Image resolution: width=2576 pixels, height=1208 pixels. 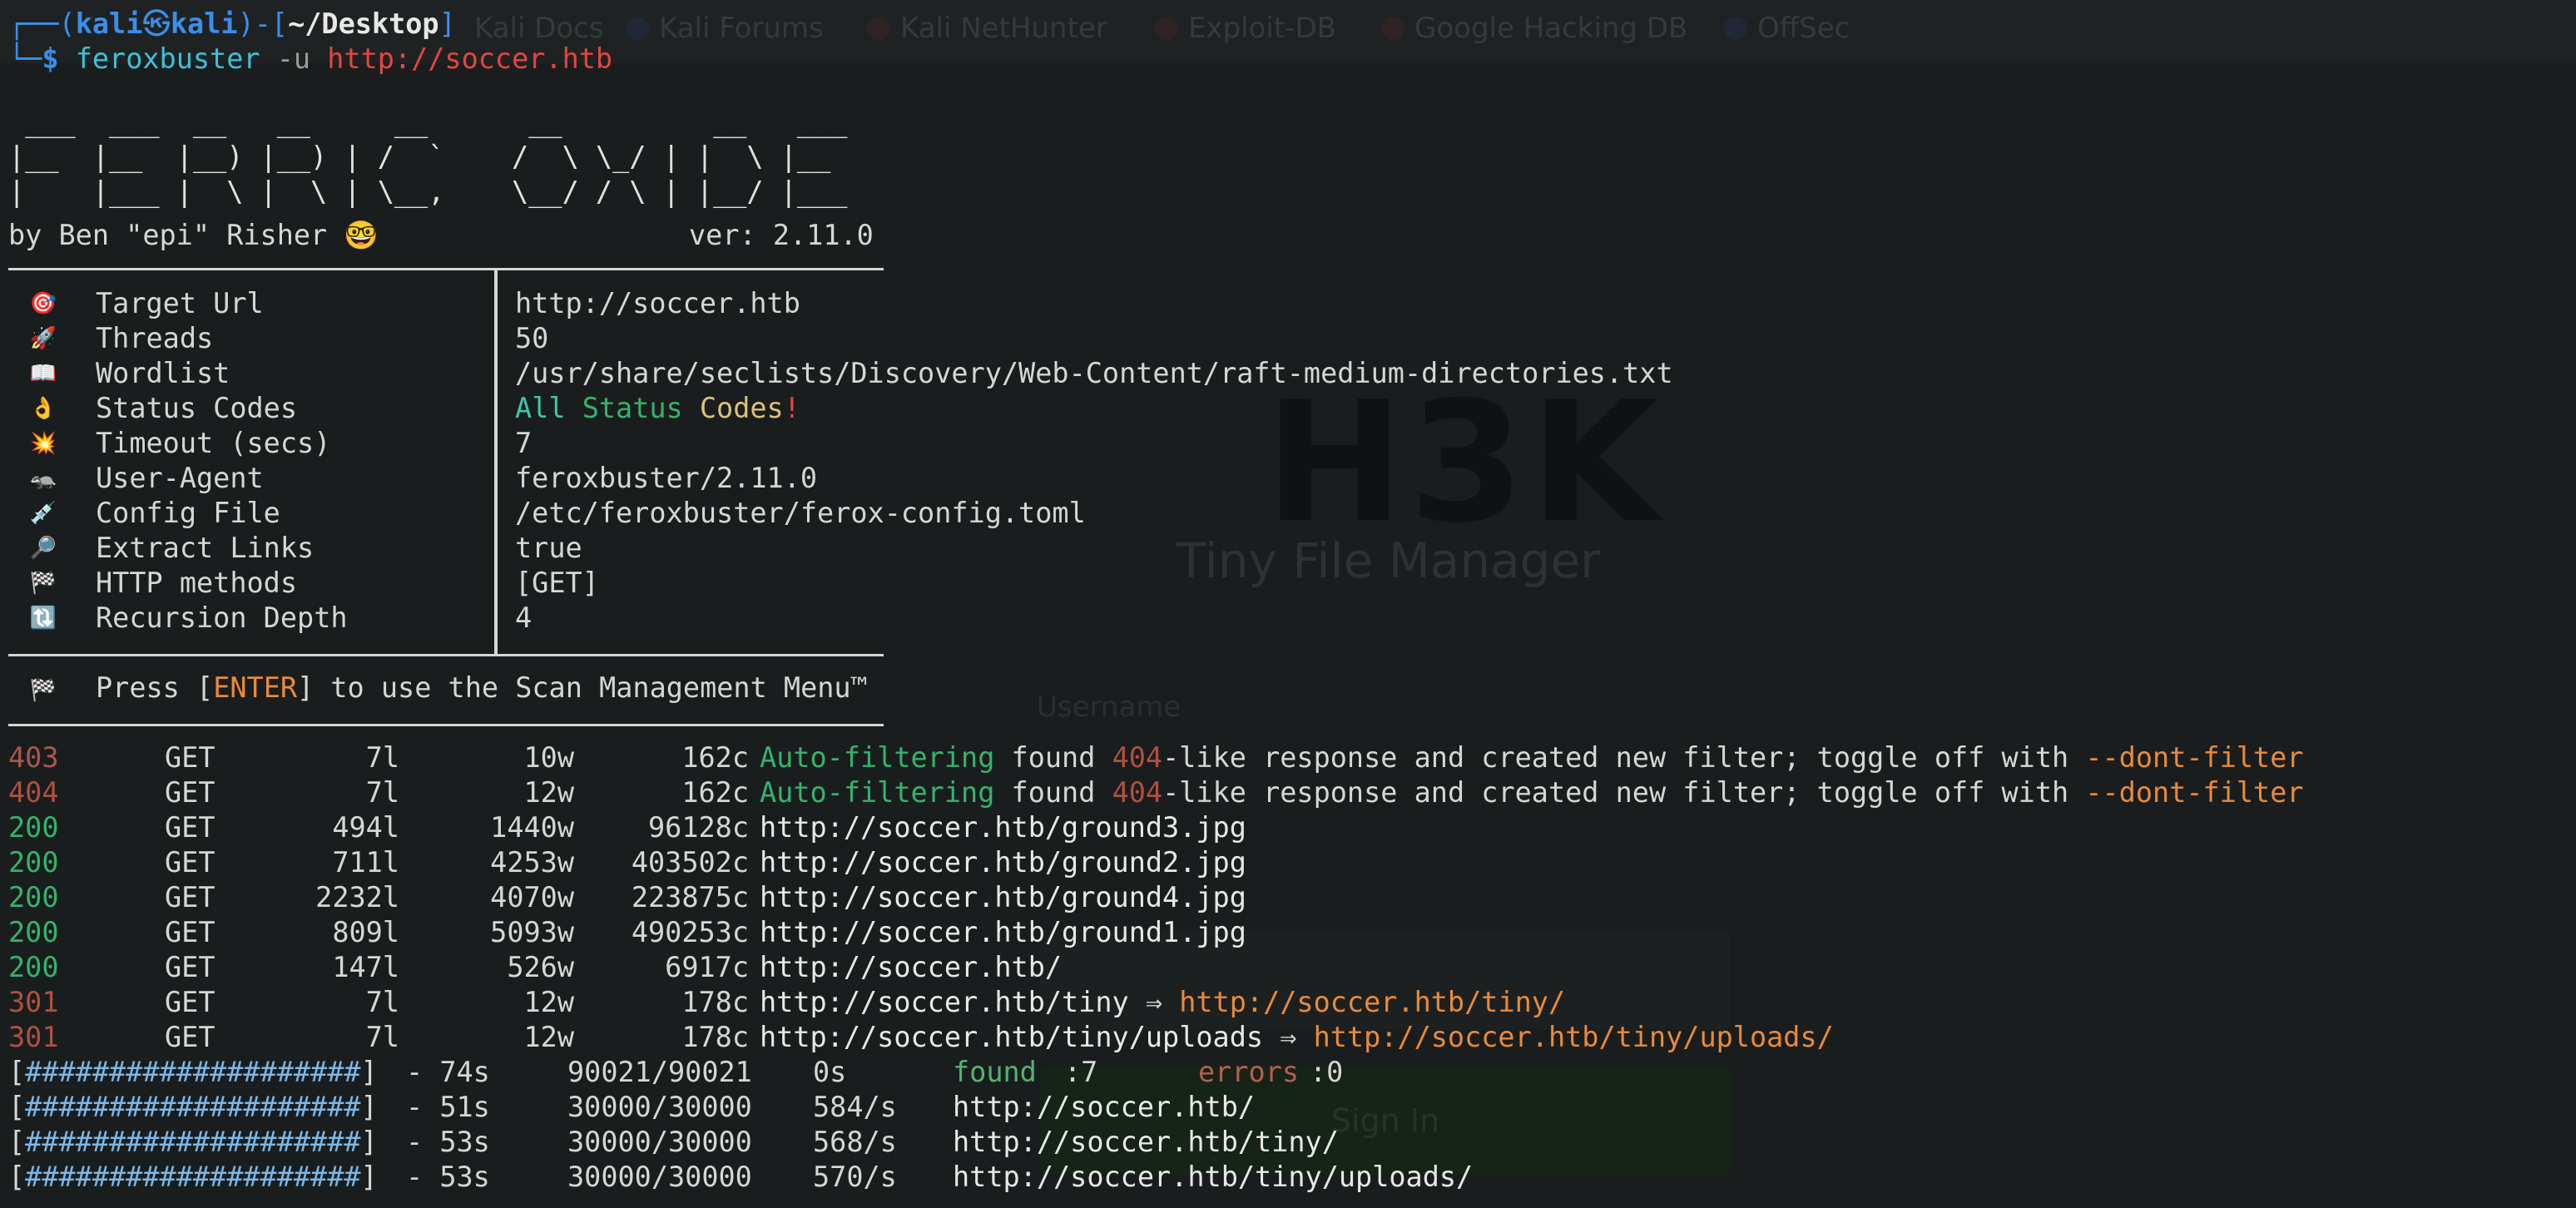 What do you see at coordinates (532, 827) in the screenshot?
I see `word-count: 1440w` at bounding box center [532, 827].